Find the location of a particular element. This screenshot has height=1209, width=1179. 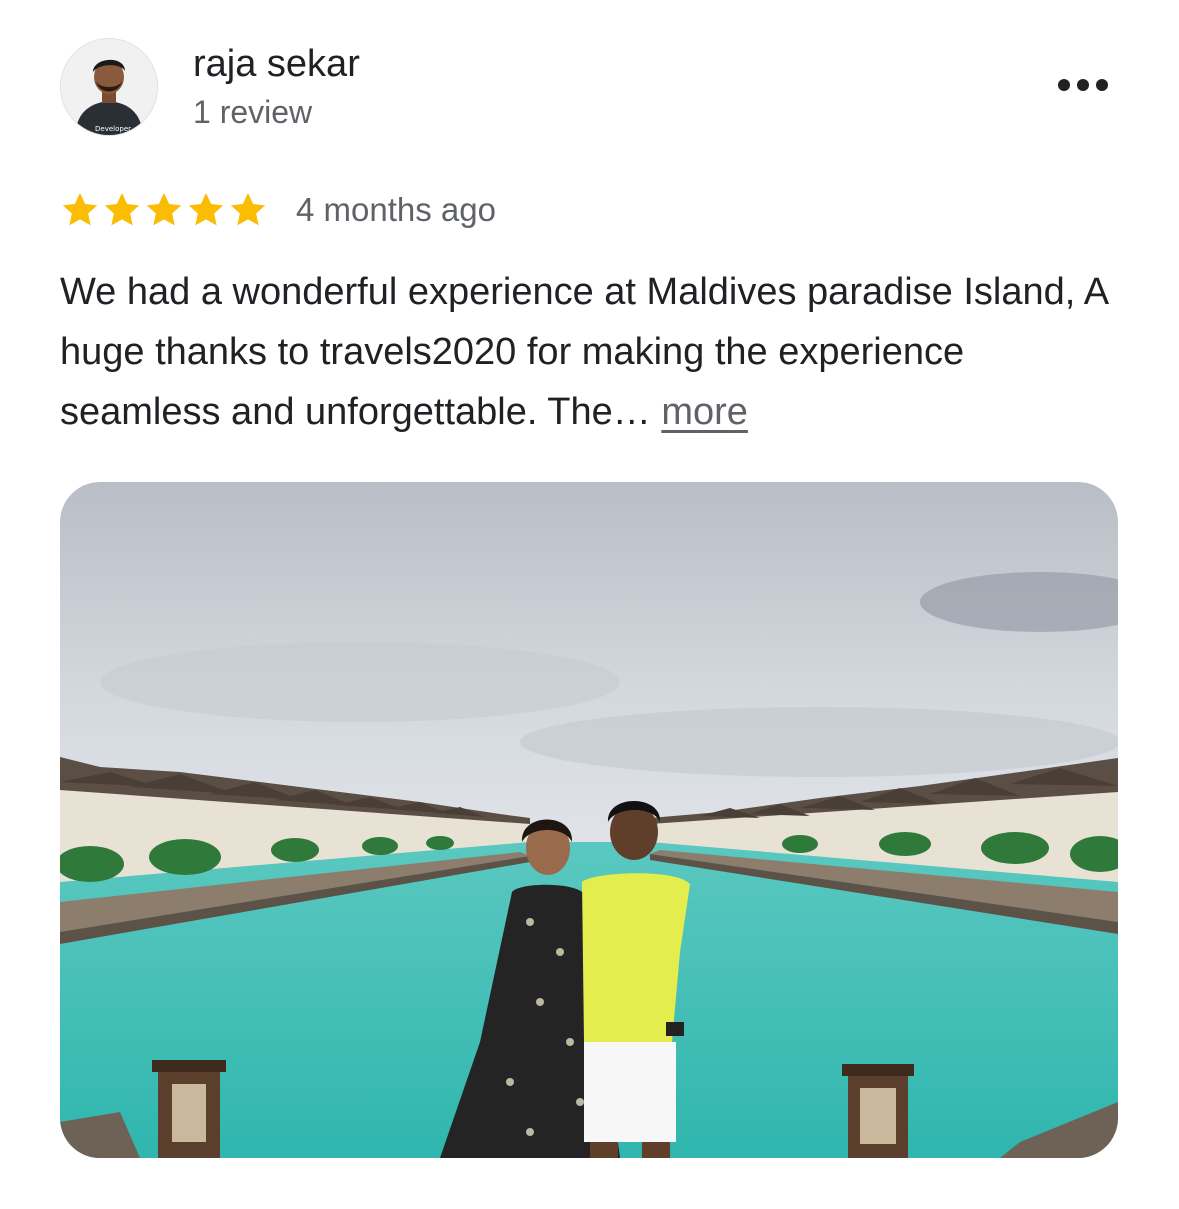

more-options-icon is located at coordinates (1083, 85).